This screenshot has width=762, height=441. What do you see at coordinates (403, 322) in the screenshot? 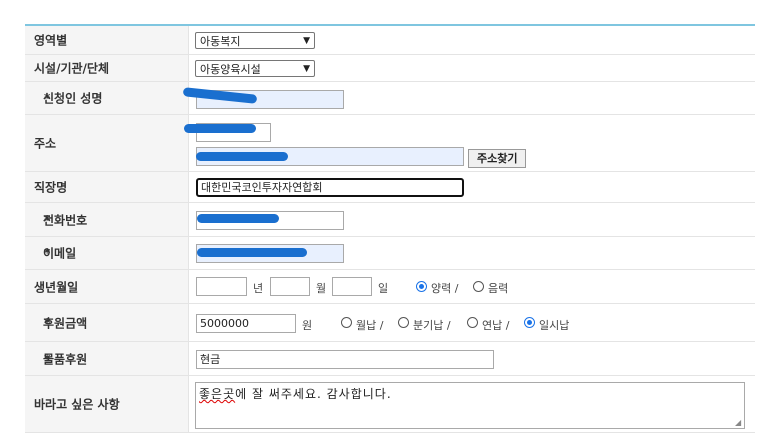
I see `quarterly-radio` at bounding box center [403, 322].